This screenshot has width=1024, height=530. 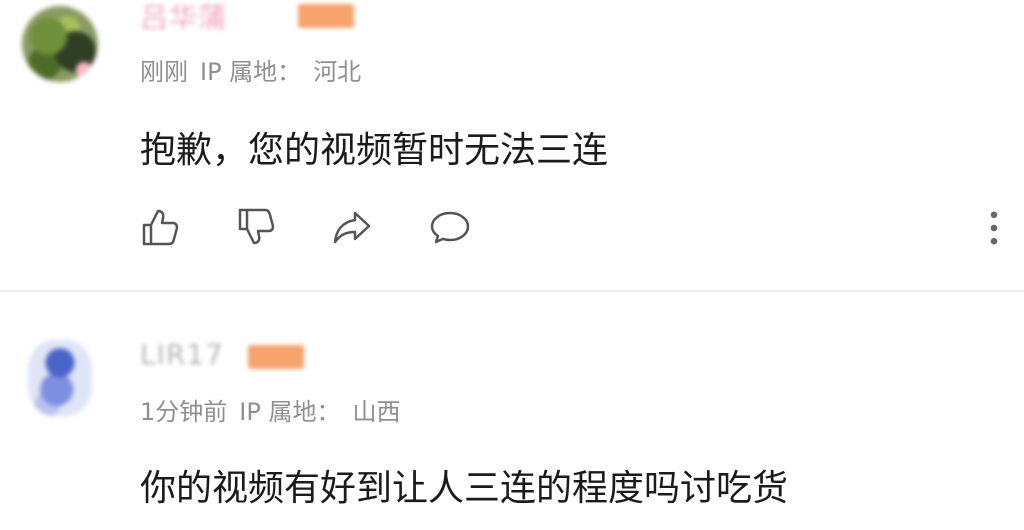 What do you see at coordinates (337, 72) in the screenshot?
I see `ip-location: 河北` at bounding box center [337, 72].